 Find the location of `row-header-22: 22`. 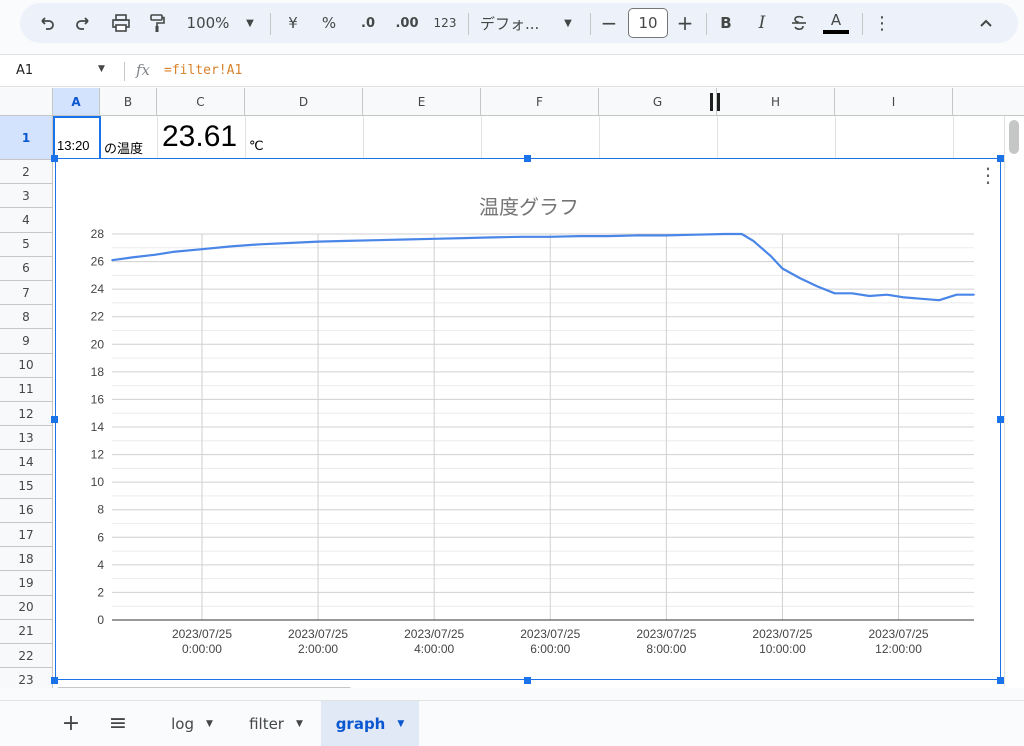

row-header-22: 22 is located at coordinates (26, 656).